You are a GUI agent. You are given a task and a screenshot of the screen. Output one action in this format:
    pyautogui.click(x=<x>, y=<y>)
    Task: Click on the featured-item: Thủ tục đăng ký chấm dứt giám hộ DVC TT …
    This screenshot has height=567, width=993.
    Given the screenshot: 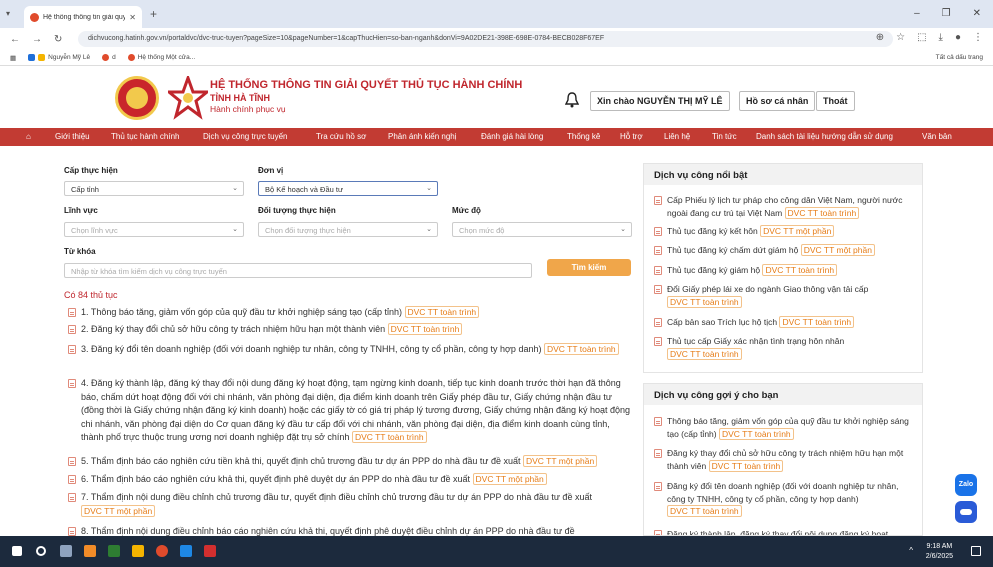 What is the action you would take?
    pyautogui.click(x=783, y=250)
    